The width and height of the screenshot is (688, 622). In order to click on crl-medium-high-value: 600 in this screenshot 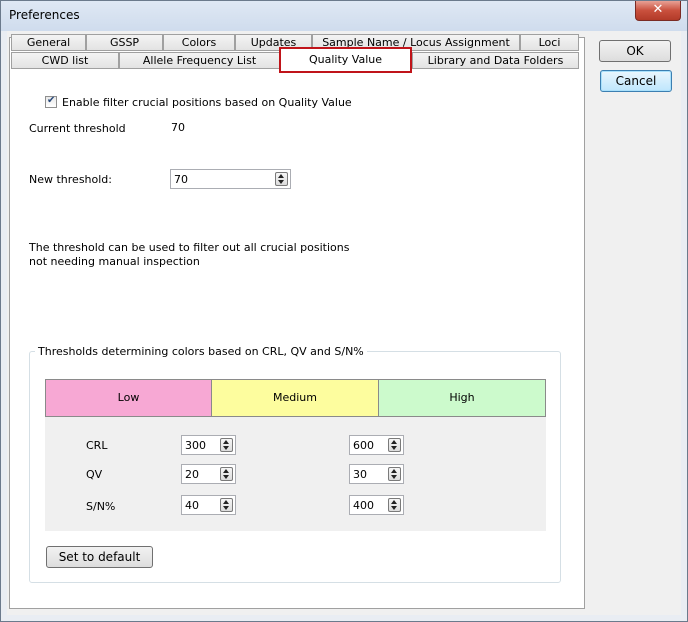, I will do `click(363, 445)`.